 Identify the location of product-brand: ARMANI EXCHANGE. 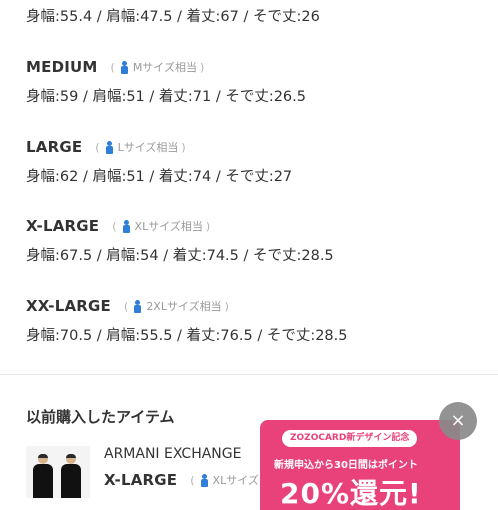
(172, 454).